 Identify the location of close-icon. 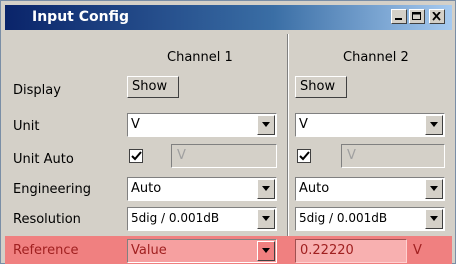
(436, 16).